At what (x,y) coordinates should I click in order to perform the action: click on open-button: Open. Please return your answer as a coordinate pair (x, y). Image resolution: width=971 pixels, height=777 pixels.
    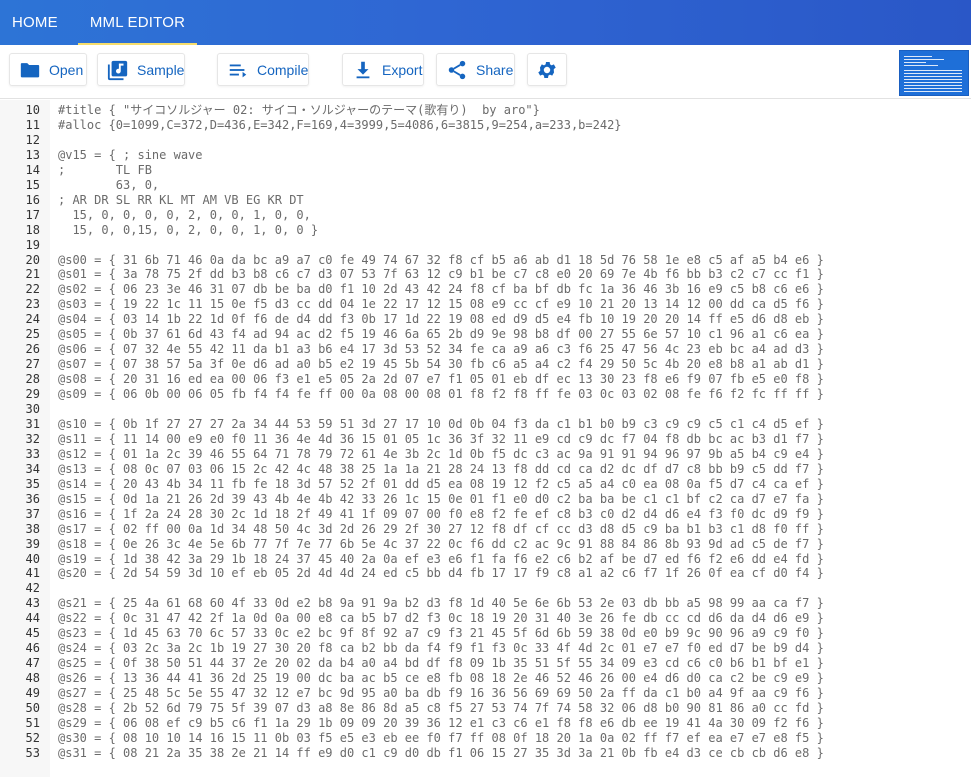
    Looking at the image, I should click on (48, 69).